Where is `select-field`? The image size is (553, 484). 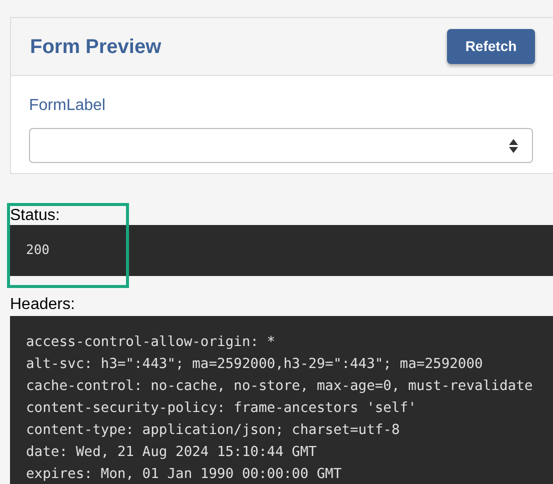 select-field is located at coordinates (281, 145).